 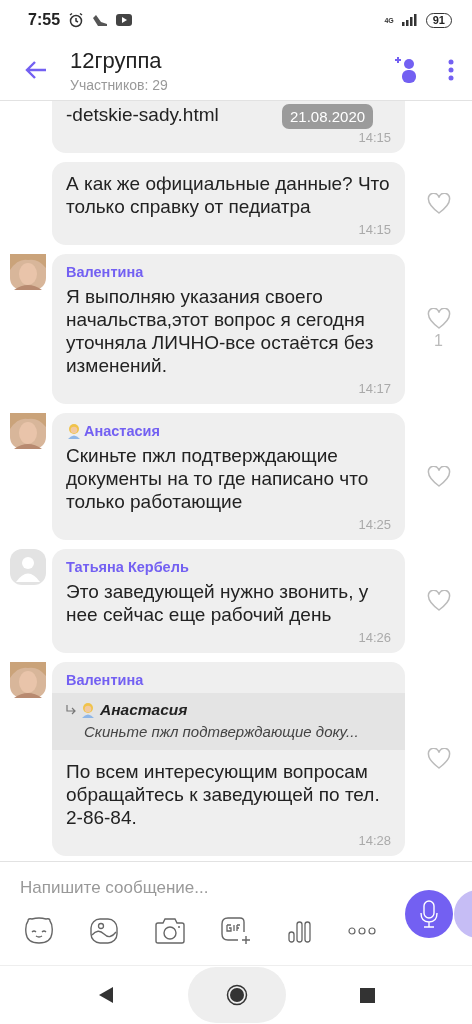 I want to click on sender-name: Татьяна Кербель, so click(x=127, y=567).